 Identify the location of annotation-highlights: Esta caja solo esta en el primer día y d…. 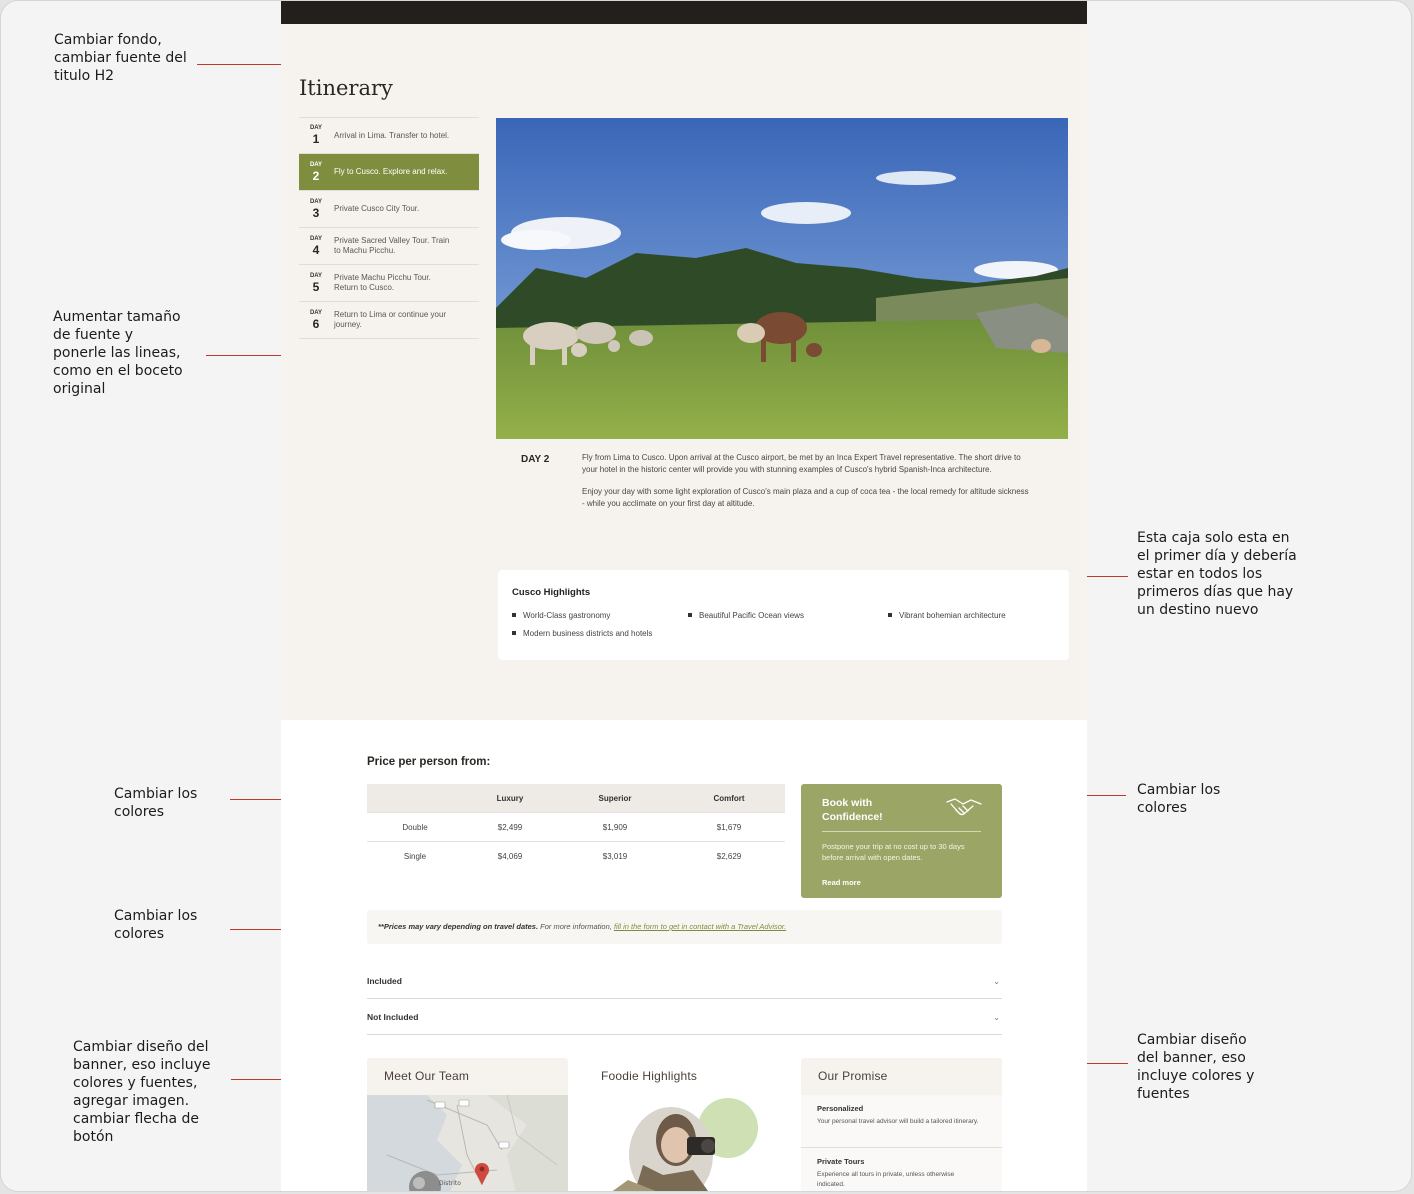
(1217, 574).